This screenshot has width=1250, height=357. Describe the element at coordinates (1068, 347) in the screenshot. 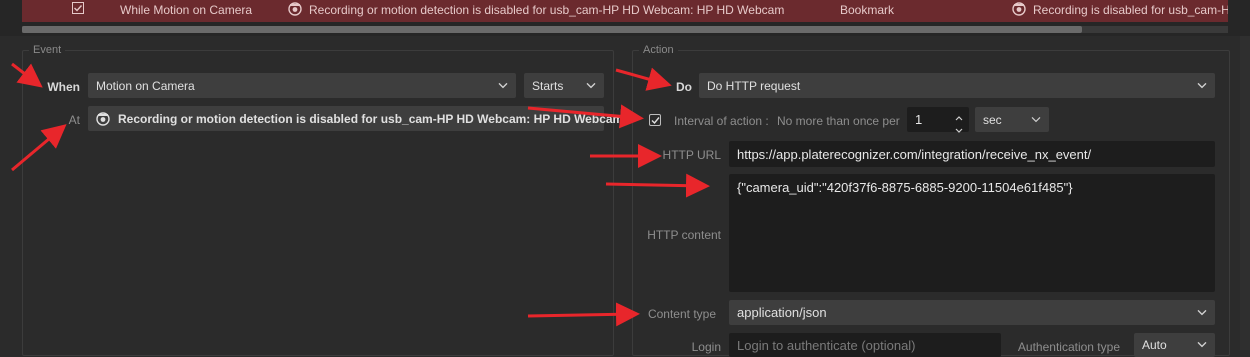

I see `auth-type-label: Authentication type` at that location.